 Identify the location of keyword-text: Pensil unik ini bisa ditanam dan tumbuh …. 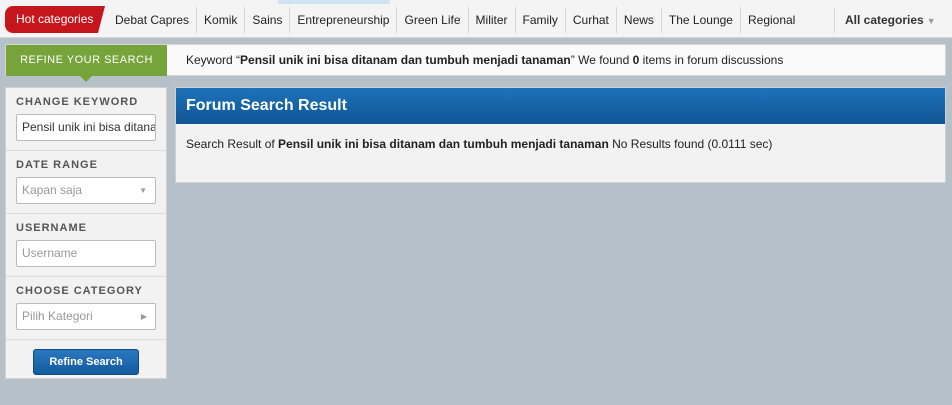
(405, 60).